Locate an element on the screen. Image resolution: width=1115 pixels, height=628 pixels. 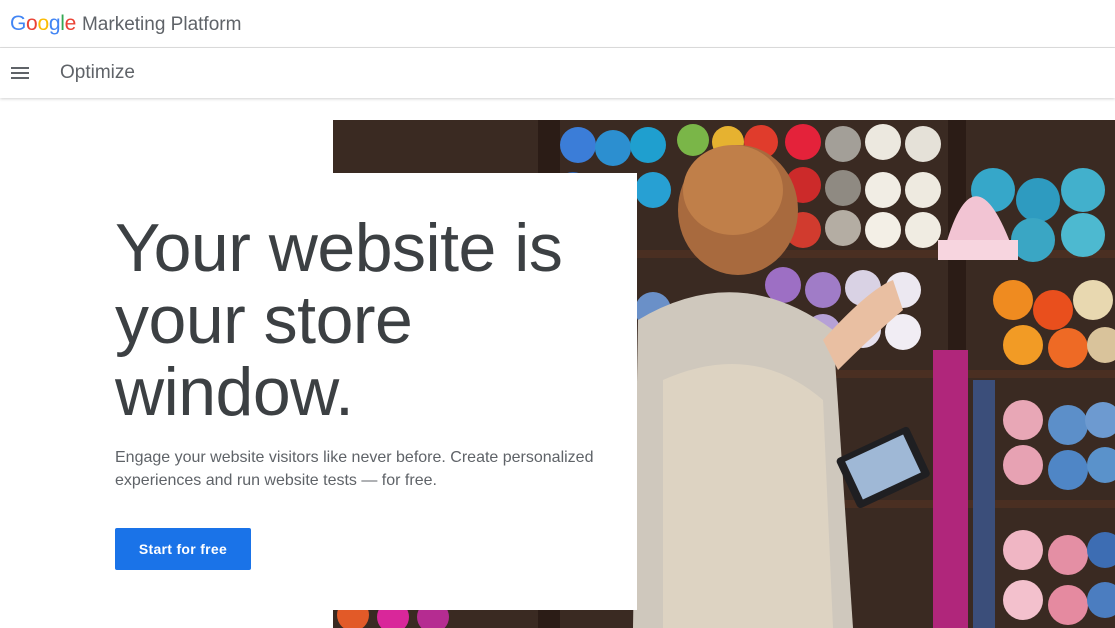
product-name: Optimize is located at coordinates (97, 73).